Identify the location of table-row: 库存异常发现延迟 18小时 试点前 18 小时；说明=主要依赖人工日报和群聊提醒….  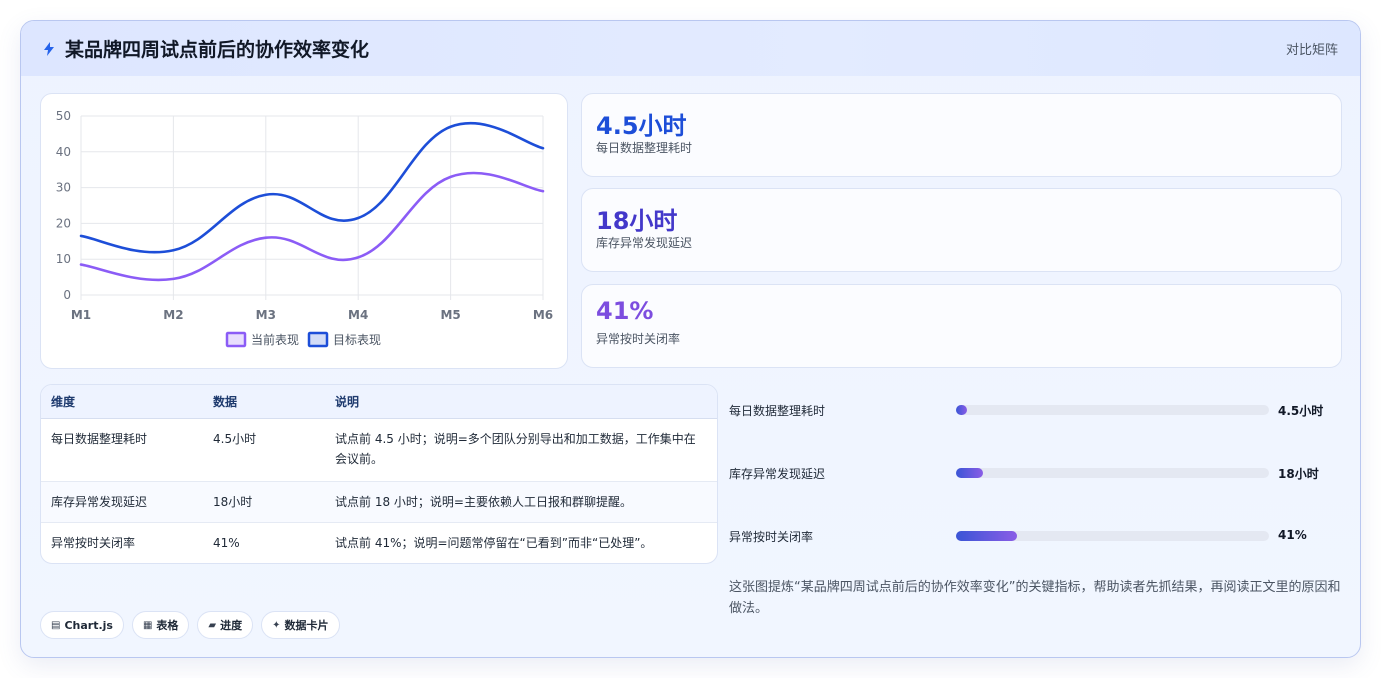
(379, 502).